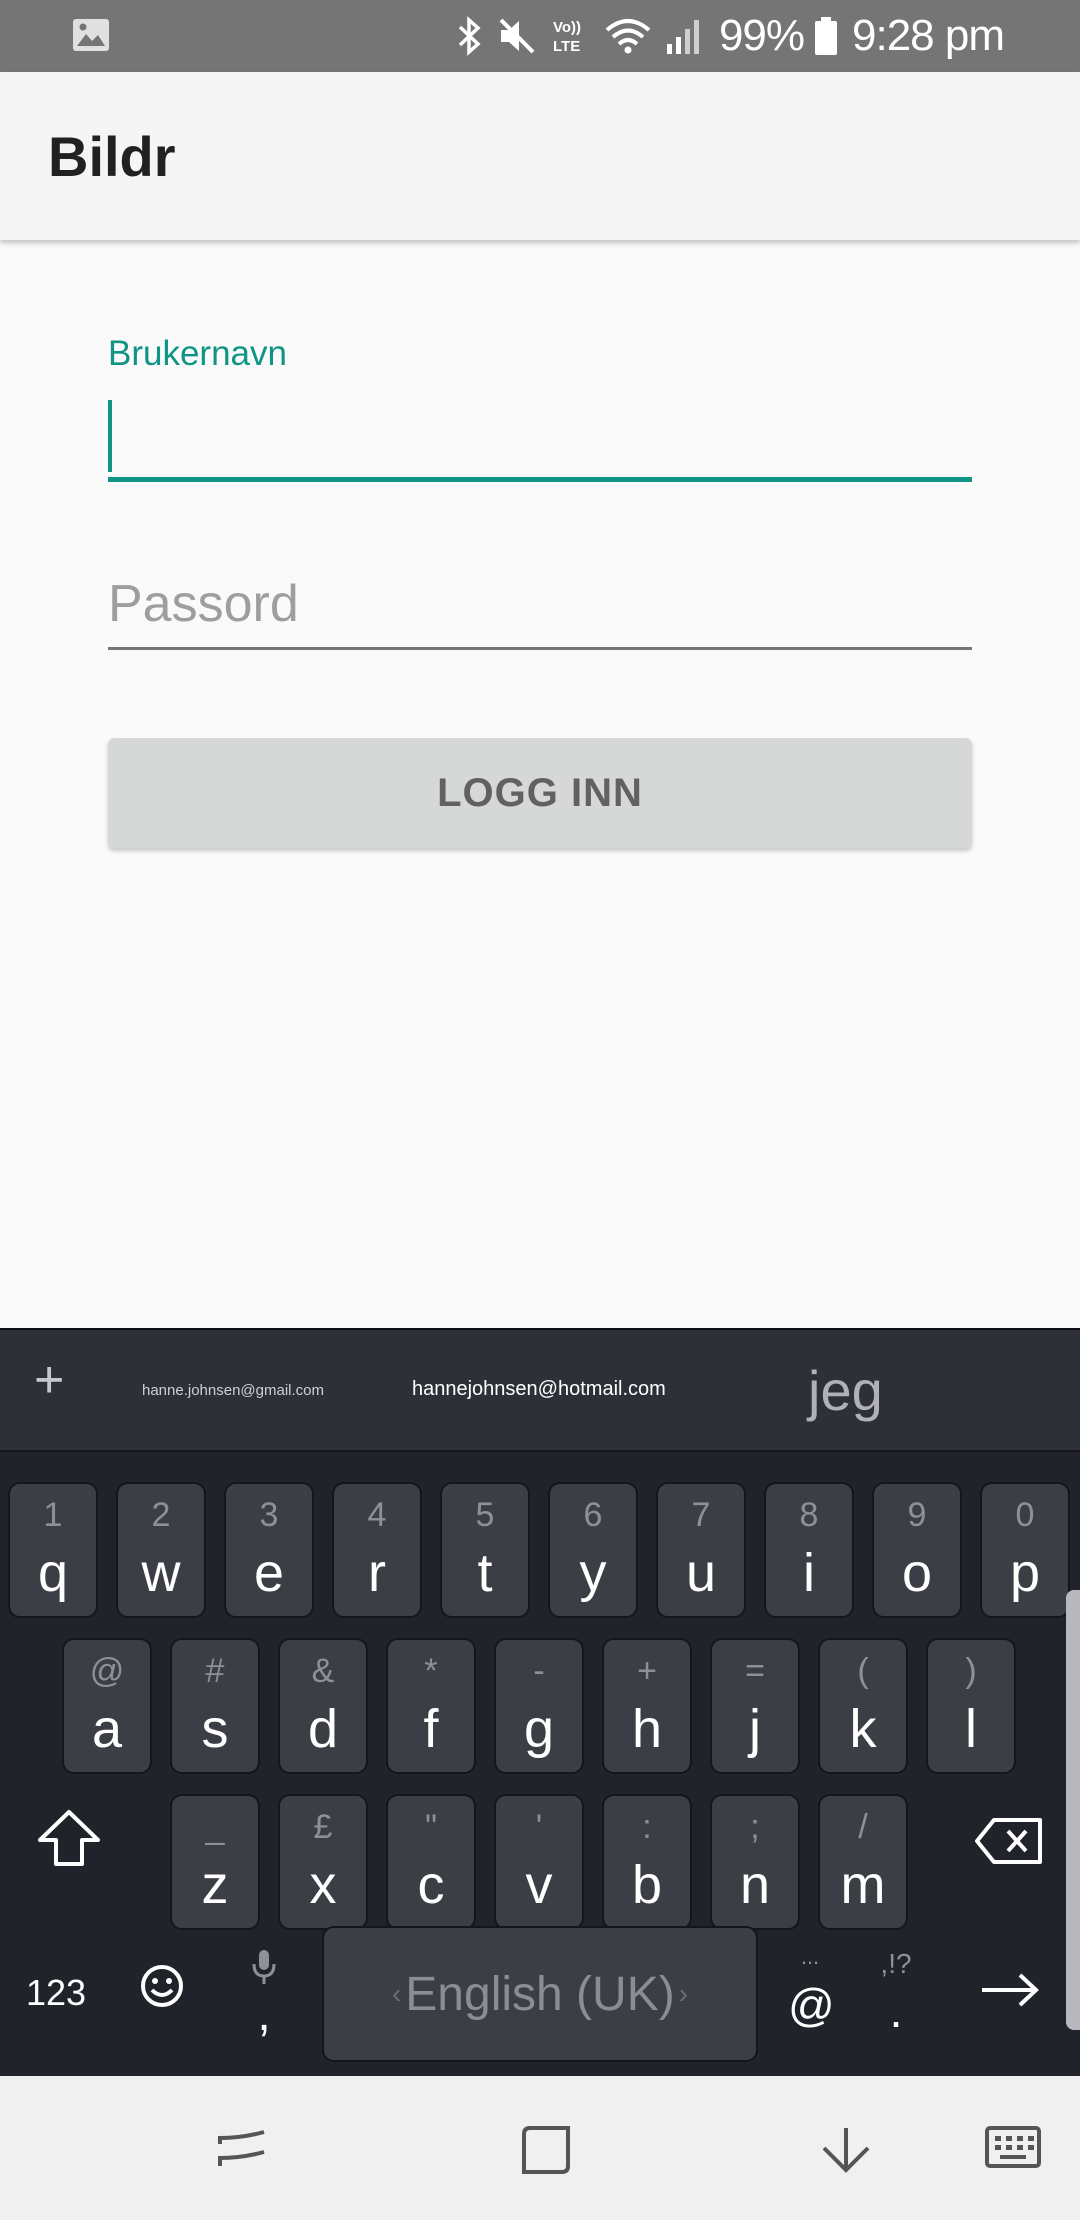  I want to click on recent-apps-icon, so click(242, 2152).